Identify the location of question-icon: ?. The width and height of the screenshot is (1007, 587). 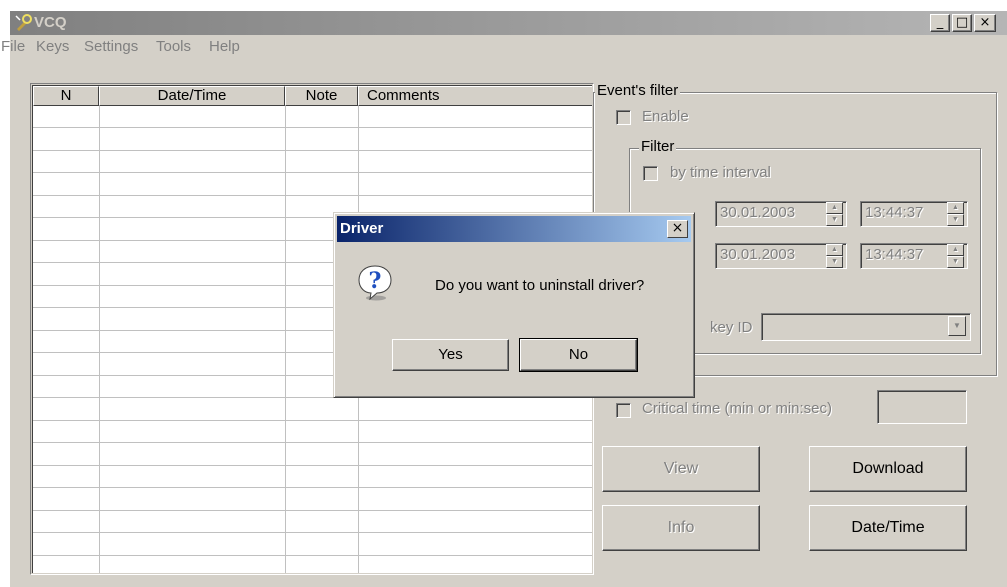
(375, 283).